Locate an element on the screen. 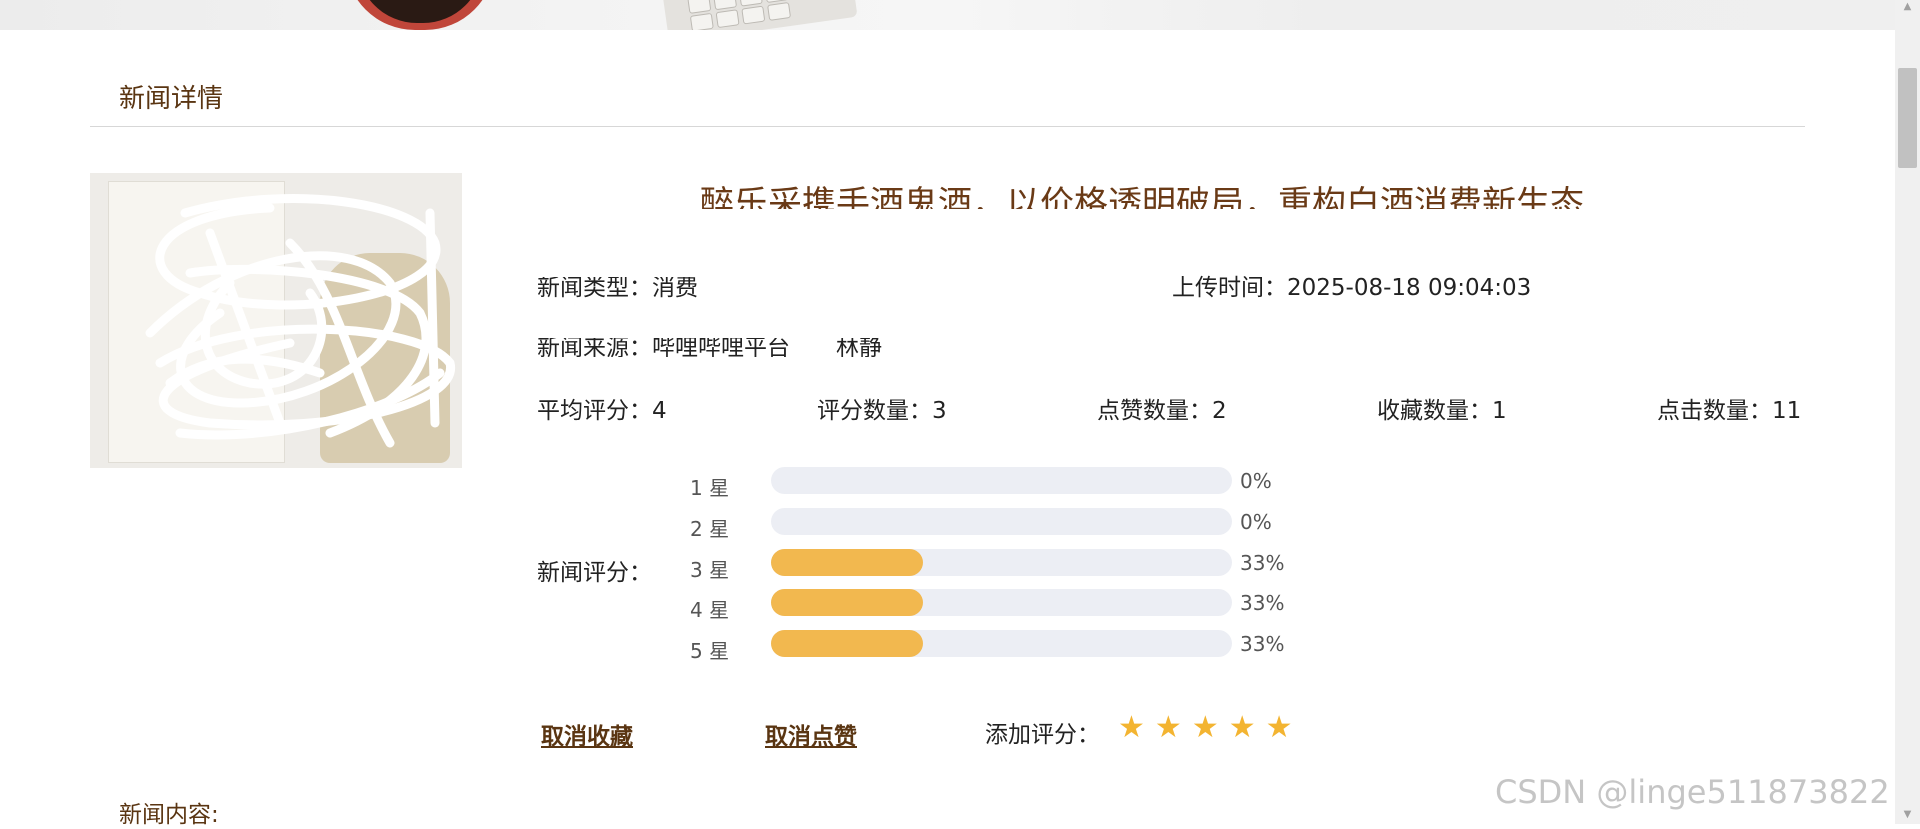 This screenshot has height=829, width=1920. upload-time: 上传时间：2025-08-18 09:04:03 is located at coordinates (1351, 285).